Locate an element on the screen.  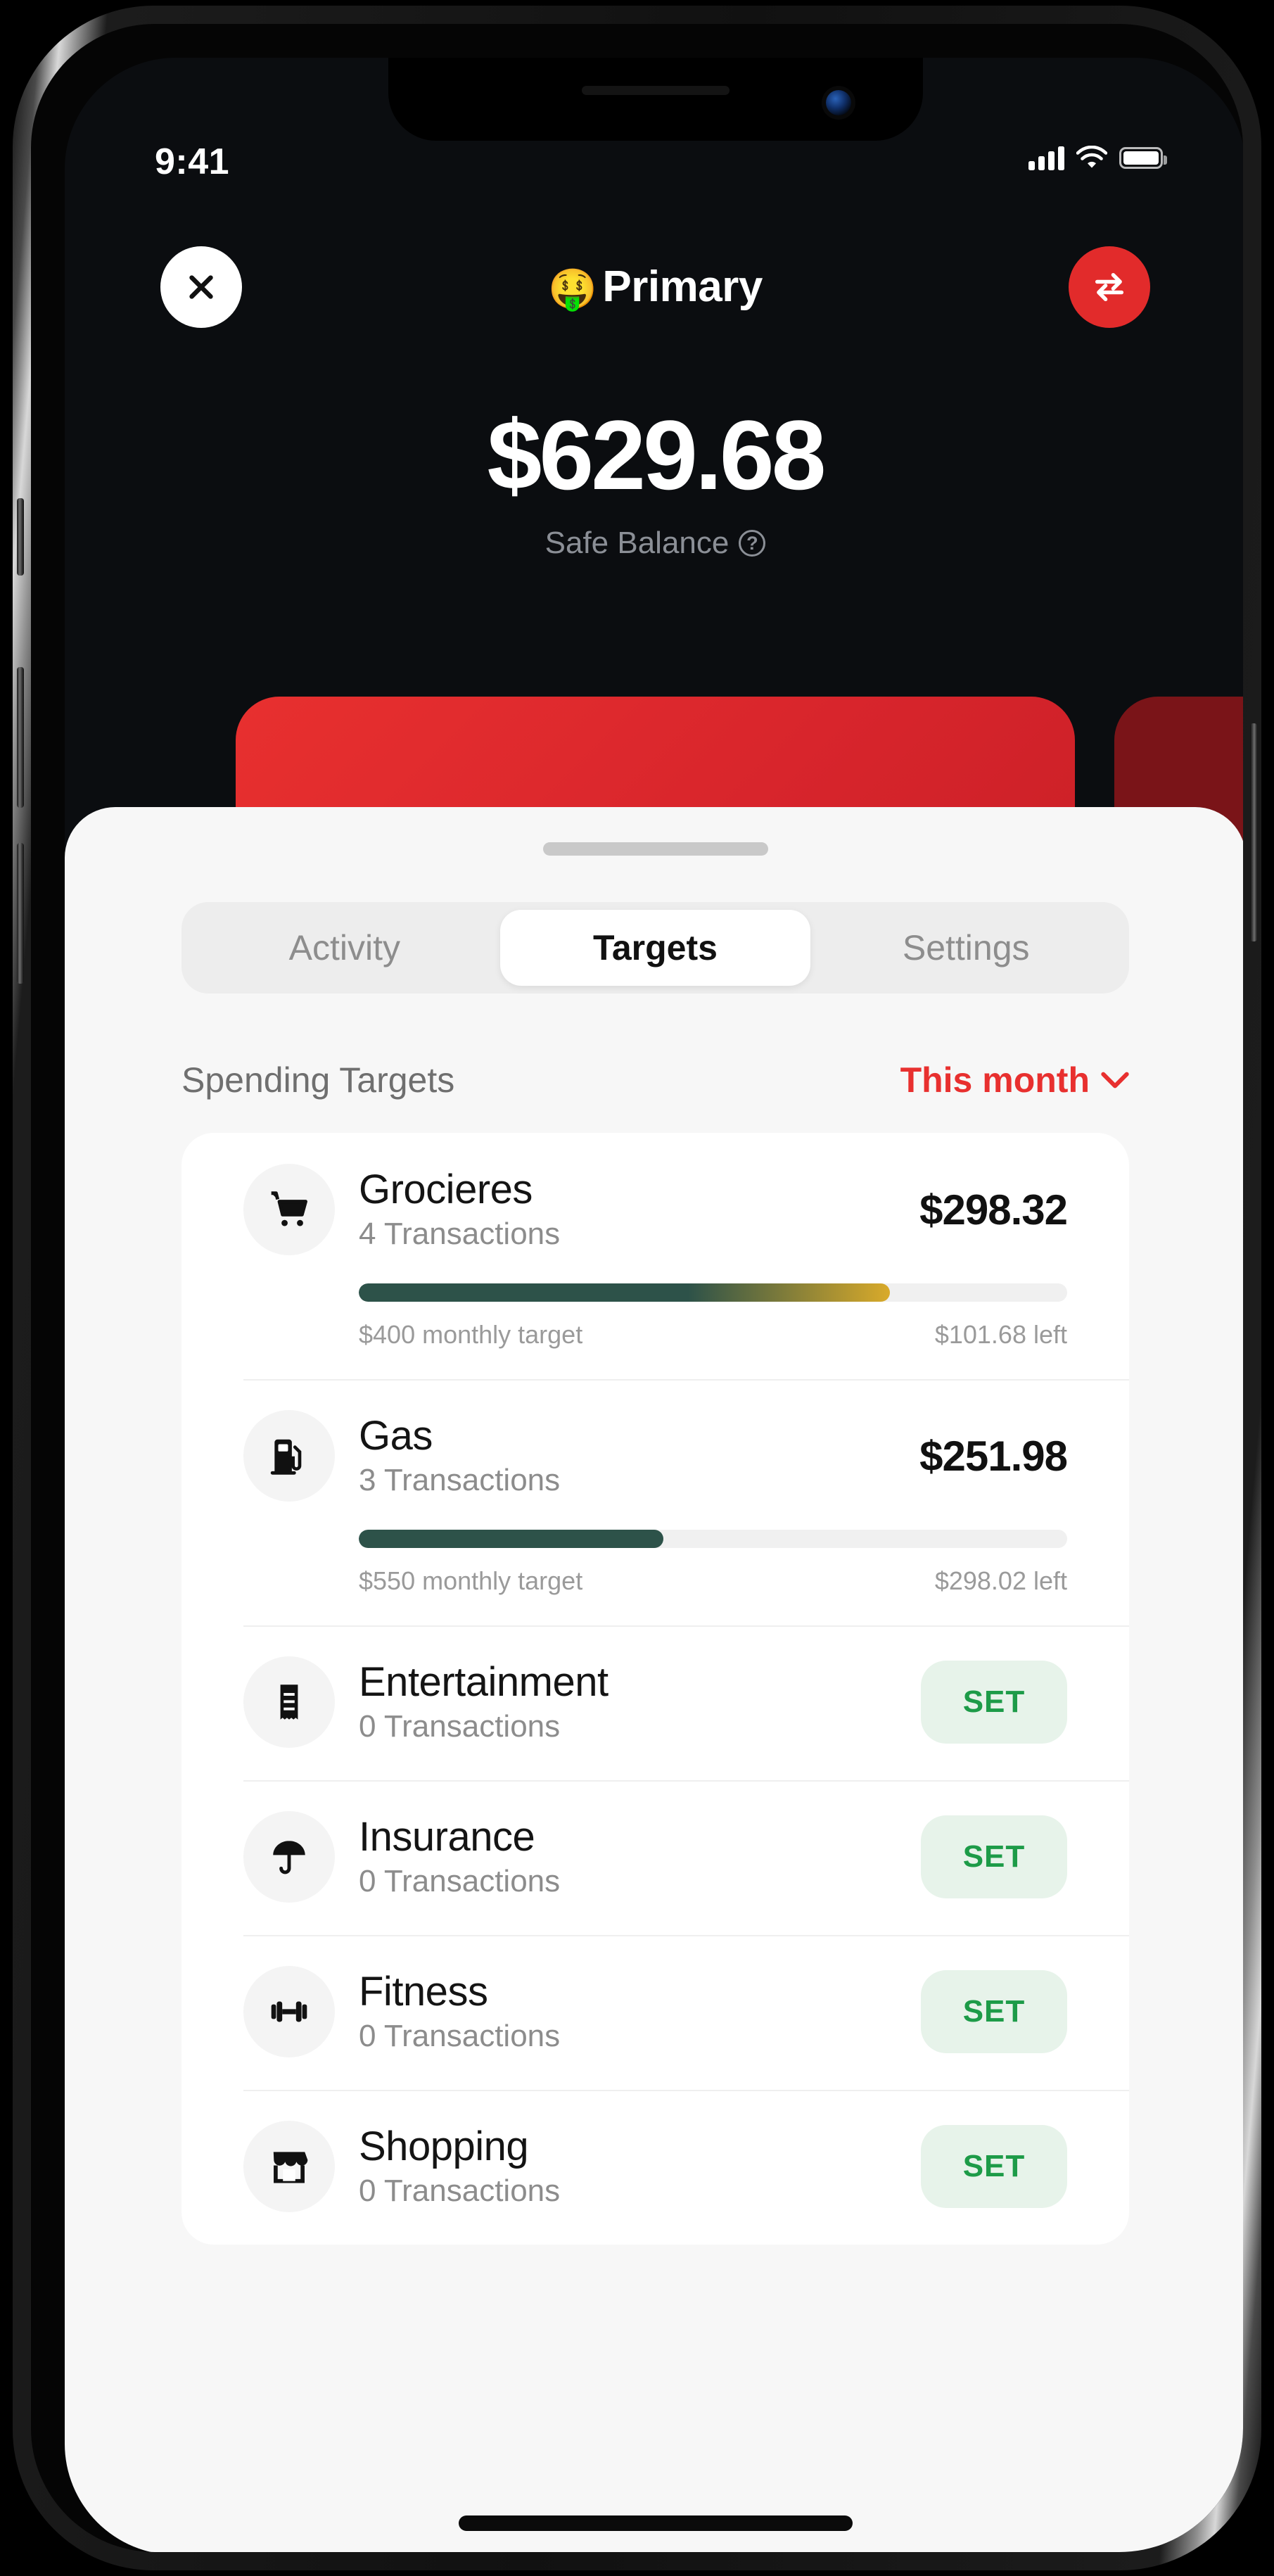
target-row-main: Gas 3 Transactions $251.98 is located at coordinates (655, 1440).